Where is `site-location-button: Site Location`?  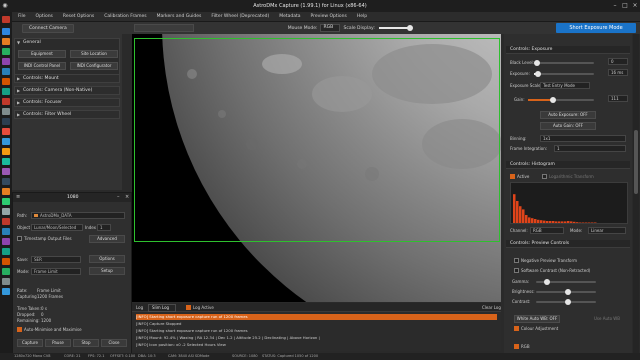 site-location-button: Site Location is located at coordinates (94, 54).